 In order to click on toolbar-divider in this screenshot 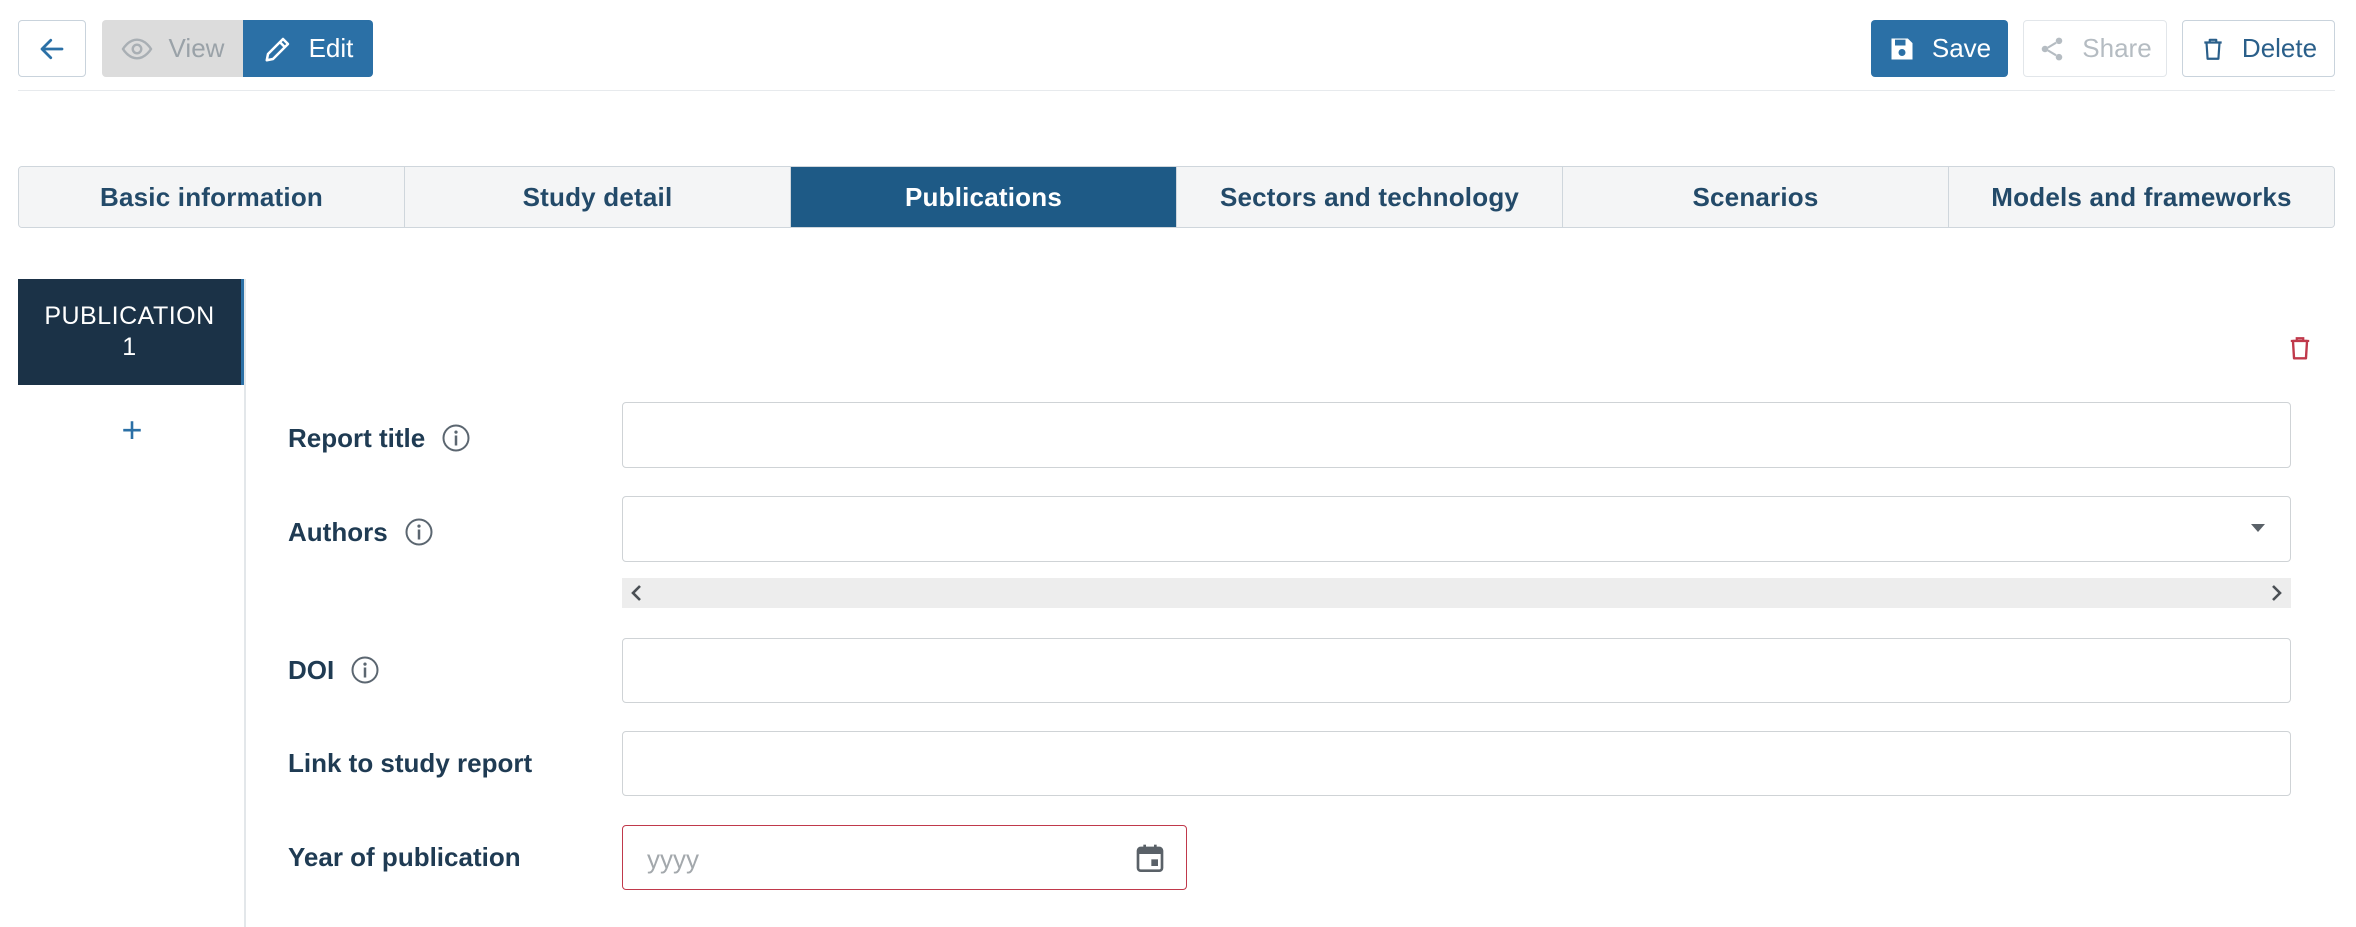, I will do `click(1176, 90)`.